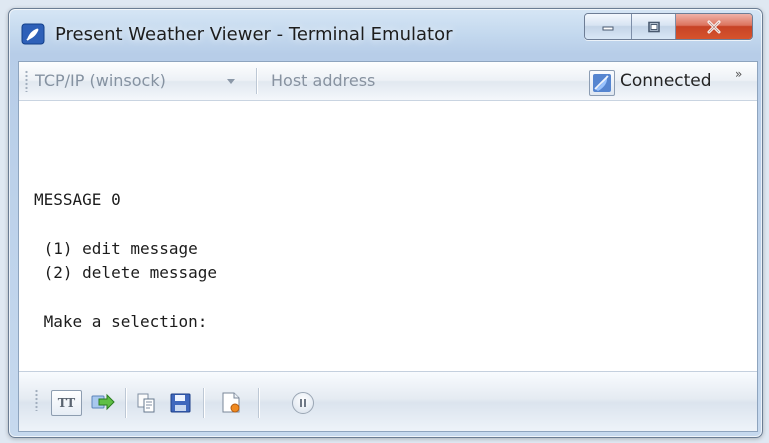 The image size is (769, 443). What do you see at coordinates (147, 403) in the screenshot?
I see `copy-icon` at bounding box center [147, 403].